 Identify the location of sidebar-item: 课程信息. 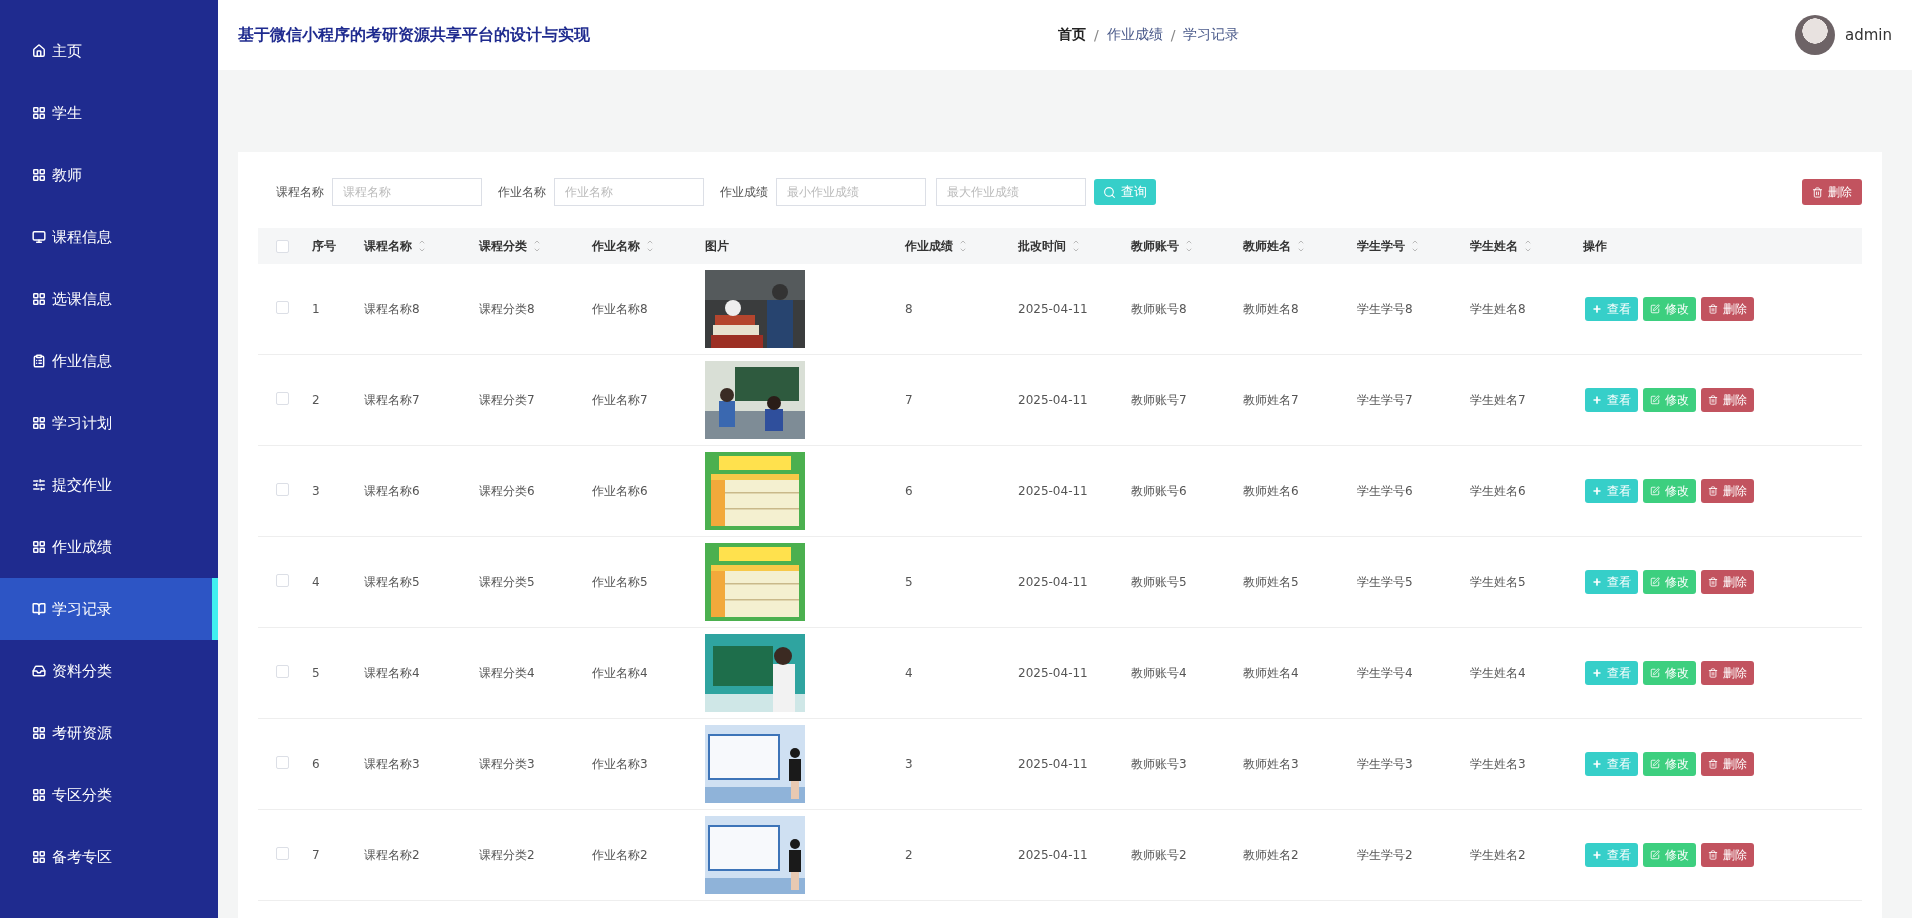
(109, 237).